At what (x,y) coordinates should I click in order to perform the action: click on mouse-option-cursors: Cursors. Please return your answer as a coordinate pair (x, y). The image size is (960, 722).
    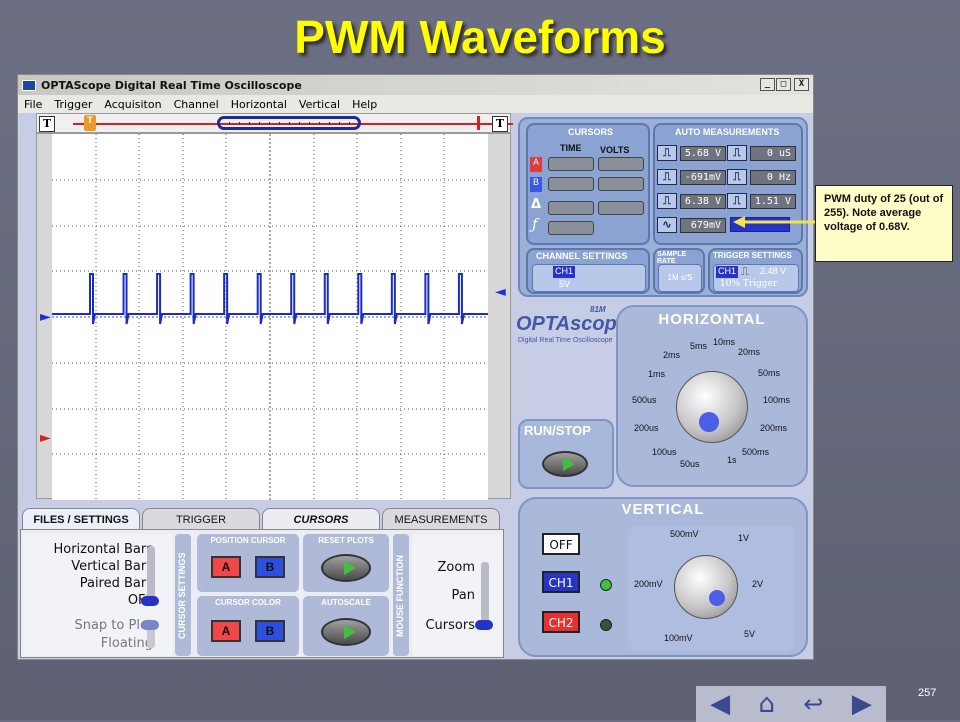
    Looking at the image, I should click on (450, 625).